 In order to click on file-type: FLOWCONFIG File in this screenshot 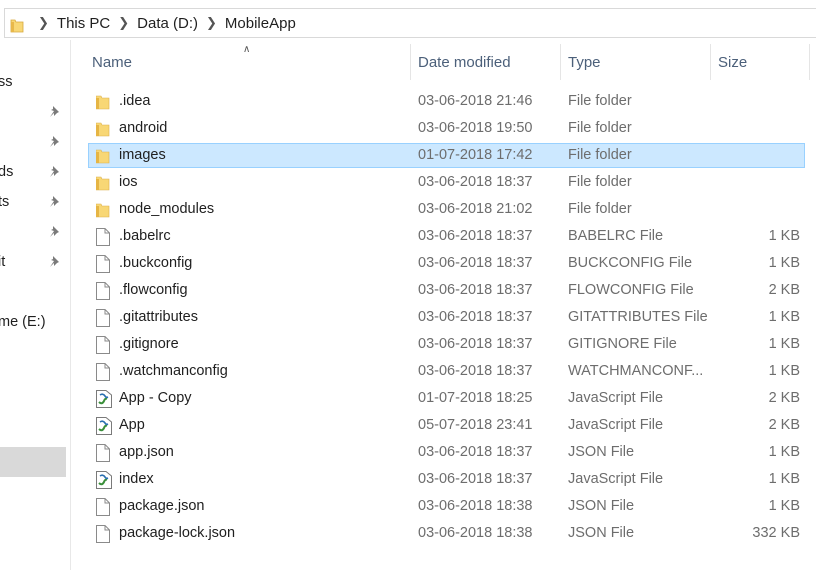, I will do `click(631, 290)`.